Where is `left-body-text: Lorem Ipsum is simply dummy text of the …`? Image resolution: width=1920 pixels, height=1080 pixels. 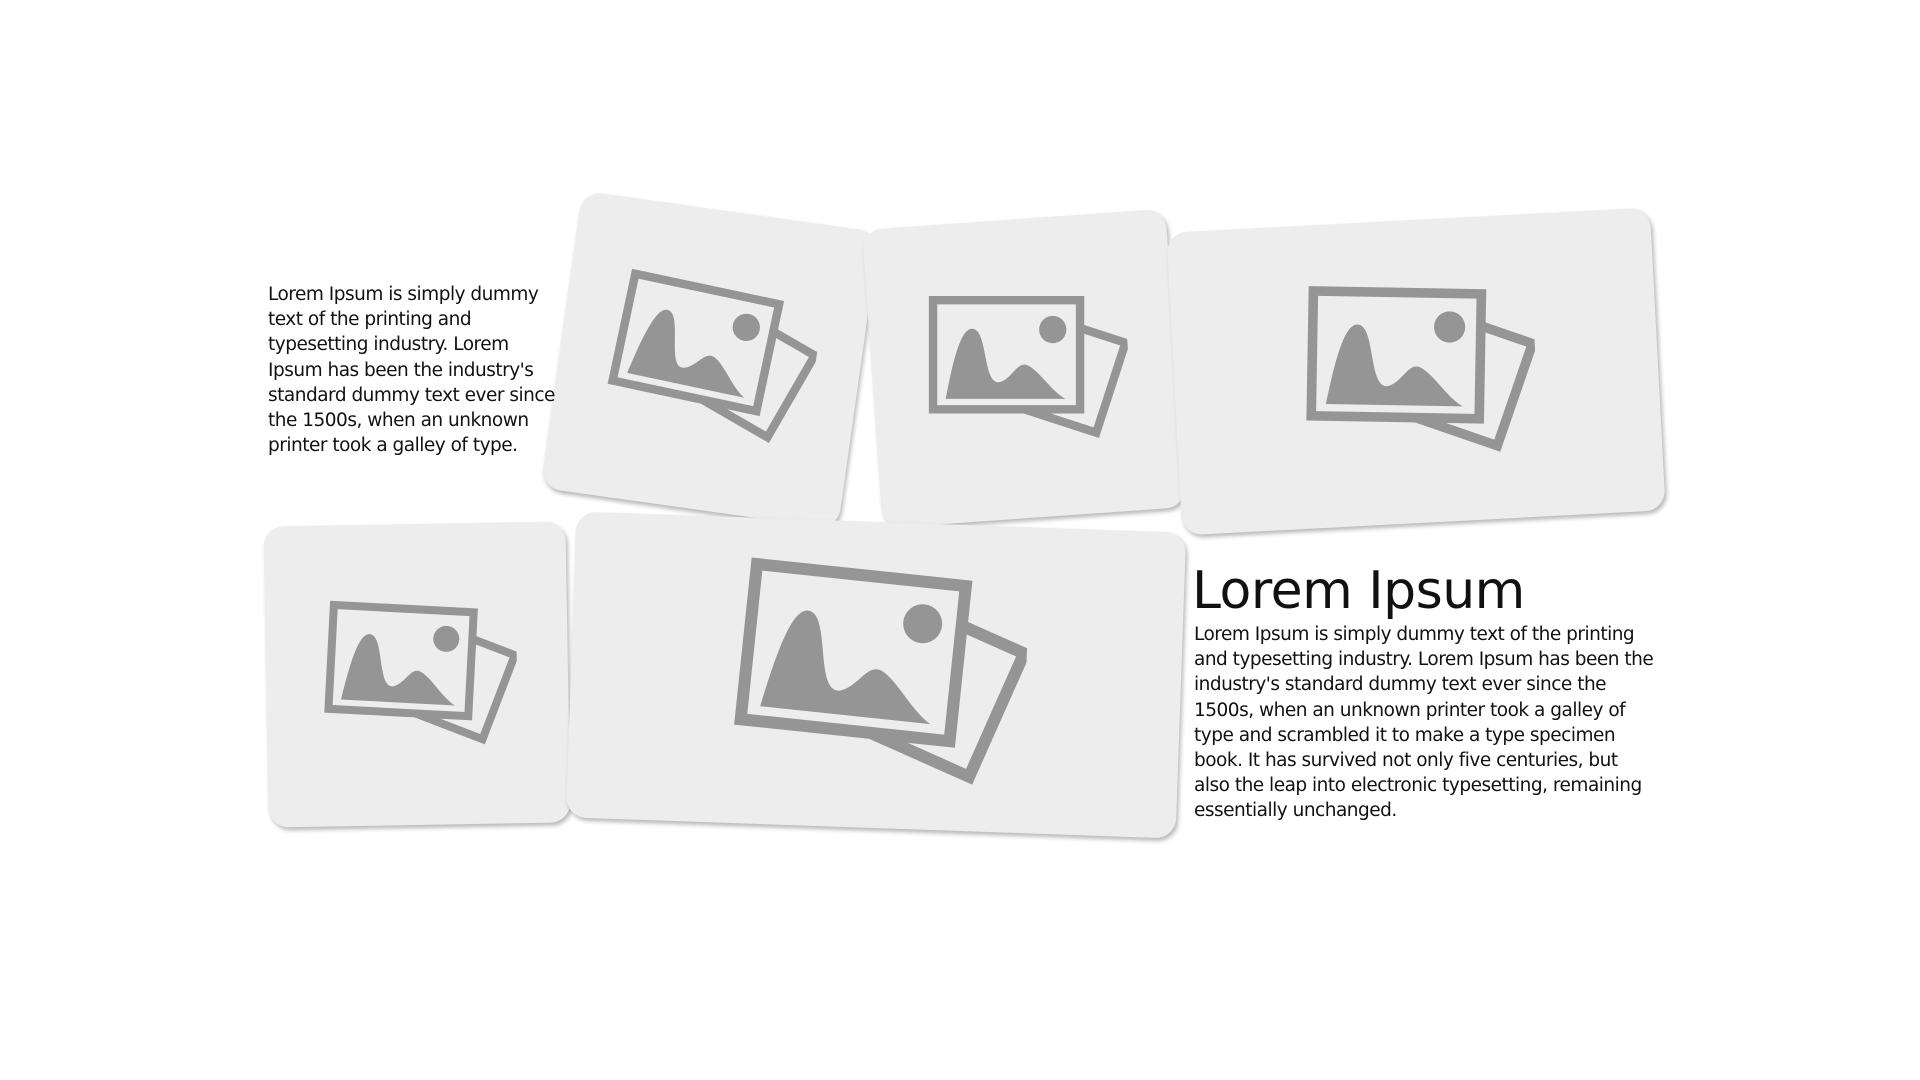 left-body-text: Lorem Ipsum is simply dummy text of the … is located at coordinates (411, 370).